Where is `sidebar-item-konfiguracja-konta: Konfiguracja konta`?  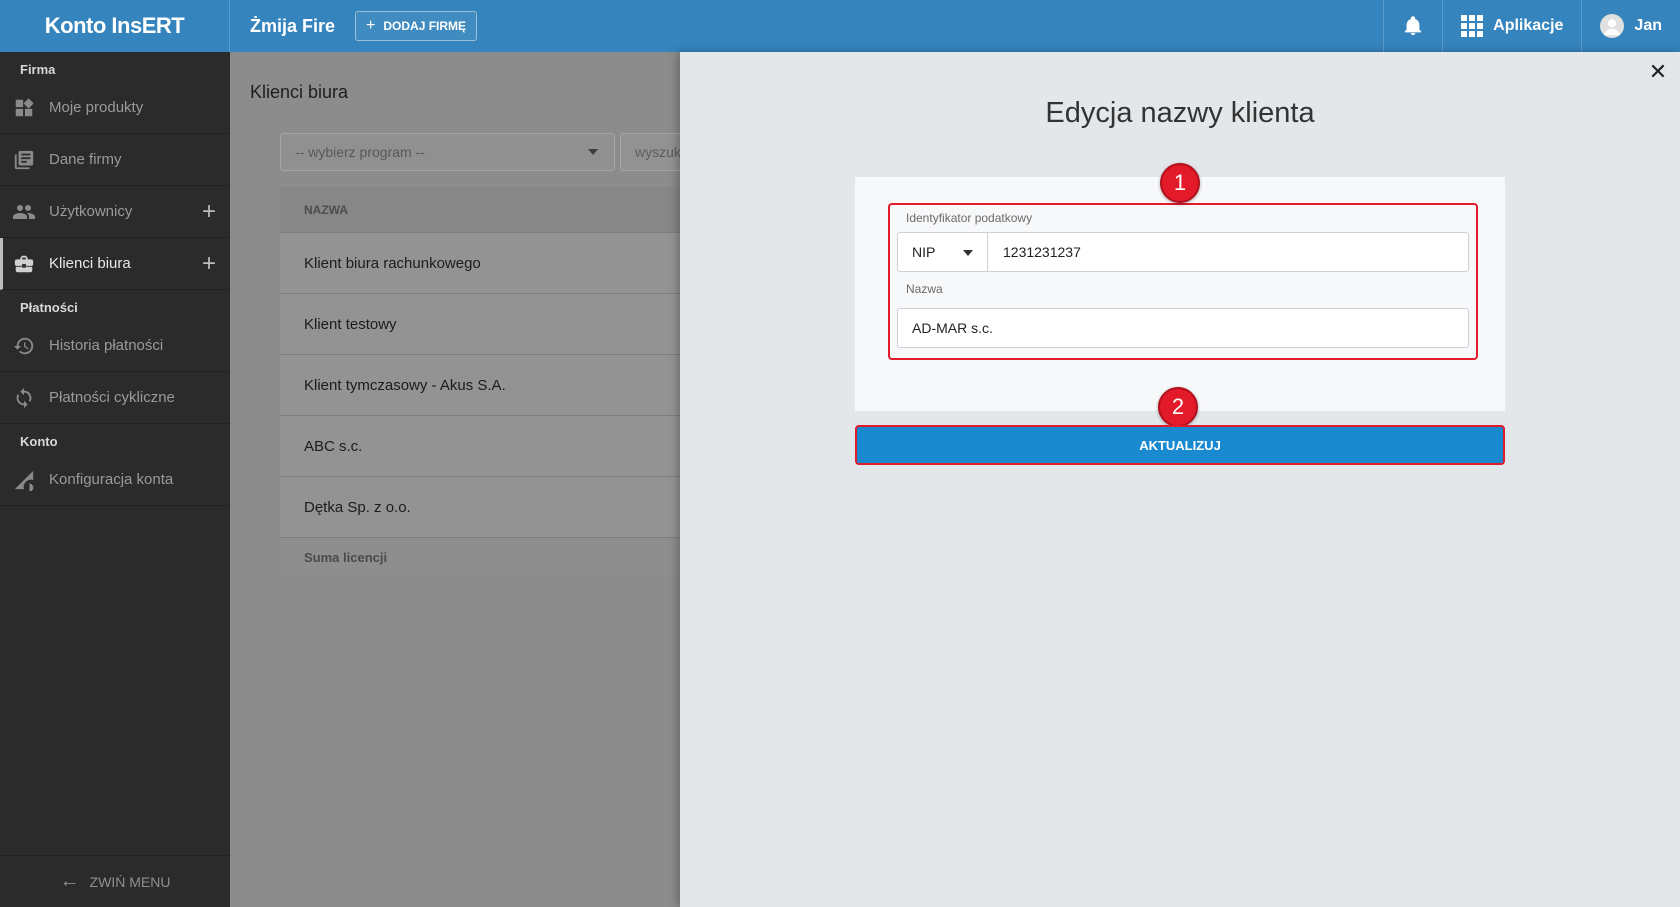
sidebar-item-konfiguracja-konta: Konfiguracja konta is located at coordinates (115, 480).